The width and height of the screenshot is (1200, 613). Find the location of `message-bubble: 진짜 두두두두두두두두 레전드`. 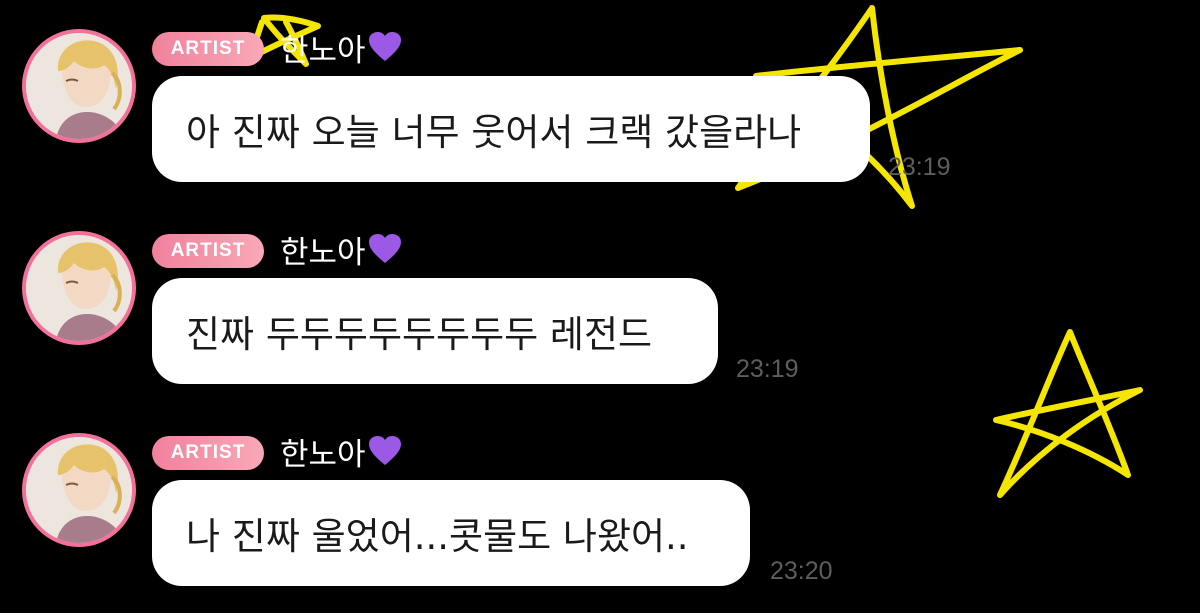

message-bubble: 진짜 두두두두두두두두 레전드 is located at coordinates (435, 331).